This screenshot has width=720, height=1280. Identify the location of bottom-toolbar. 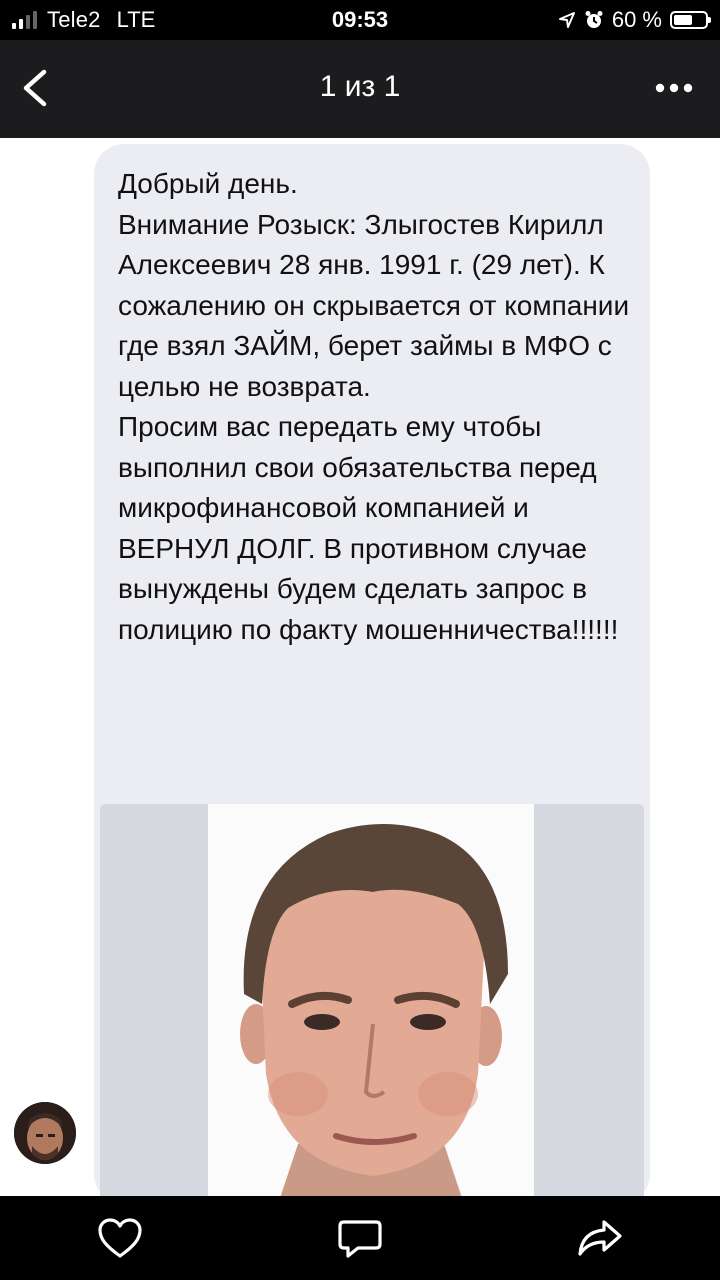
(360, 1238).